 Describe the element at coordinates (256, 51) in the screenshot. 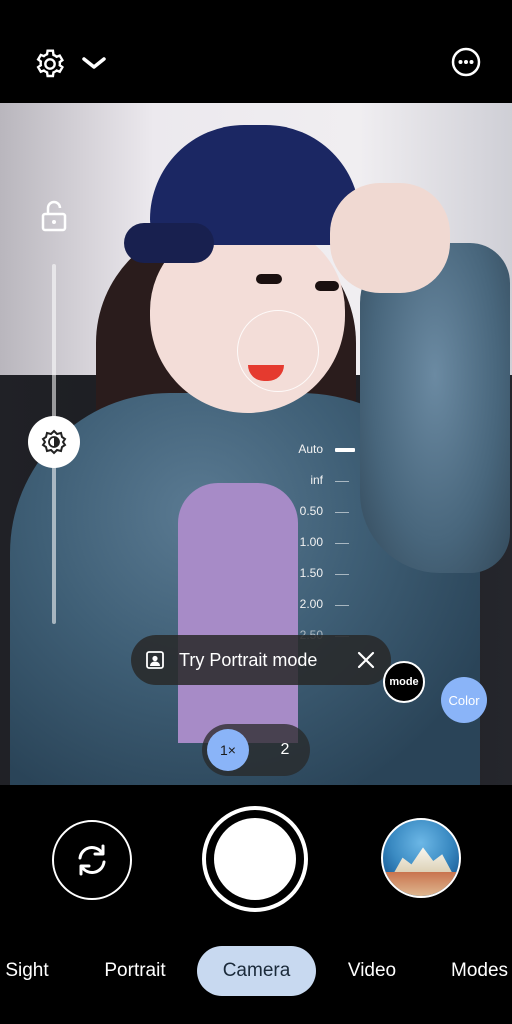

I see `top-bar` at that location.